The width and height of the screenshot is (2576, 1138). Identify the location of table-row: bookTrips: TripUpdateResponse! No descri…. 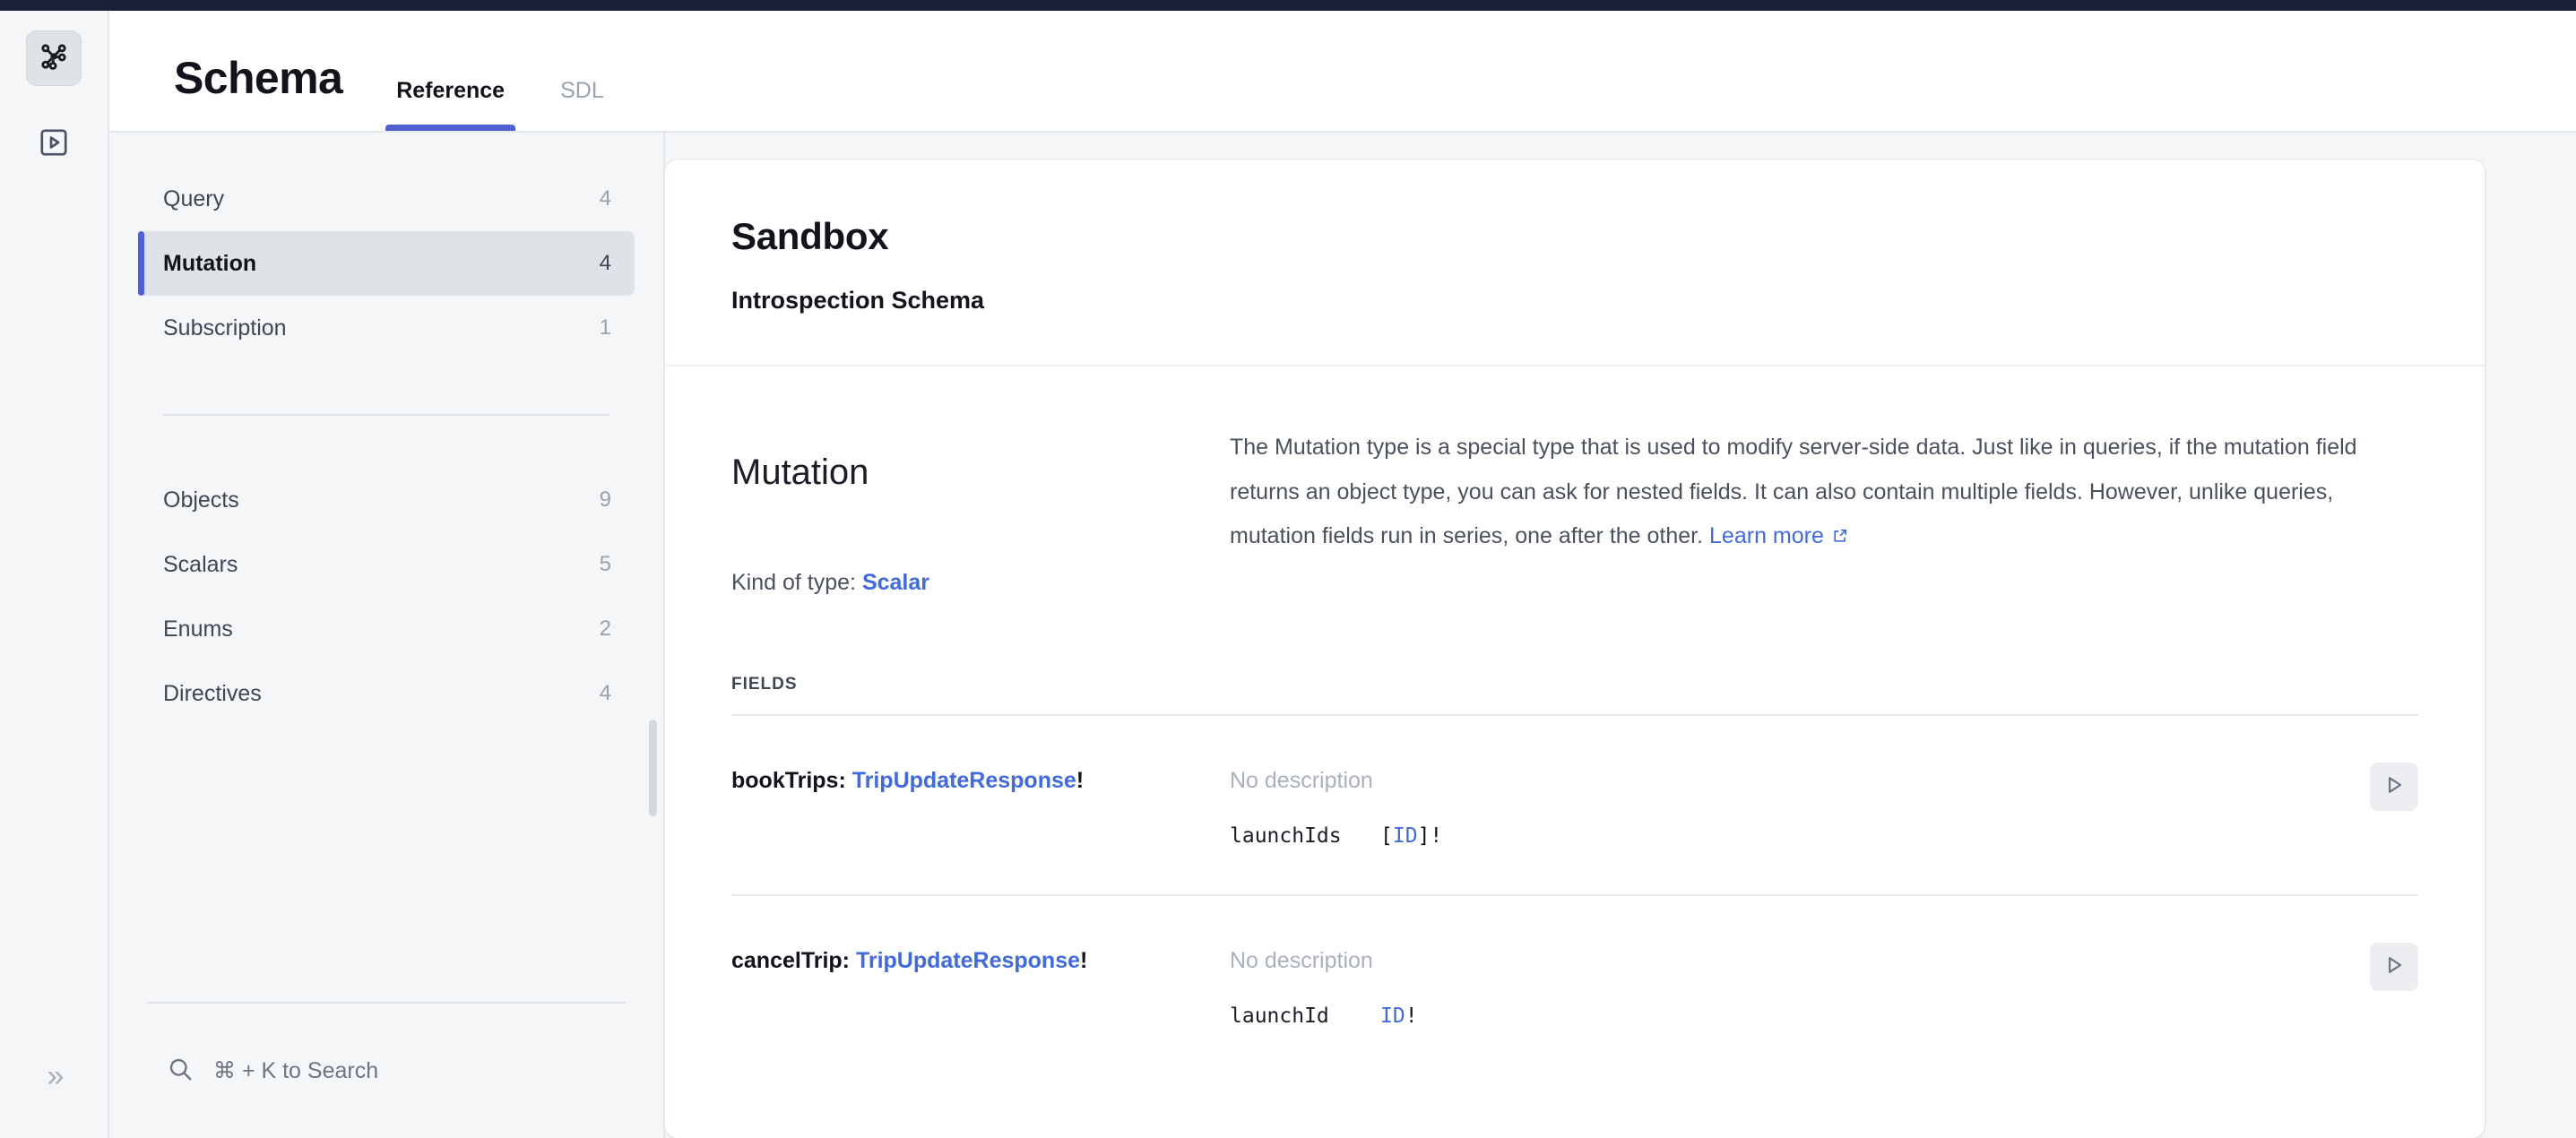
(1575, 782).